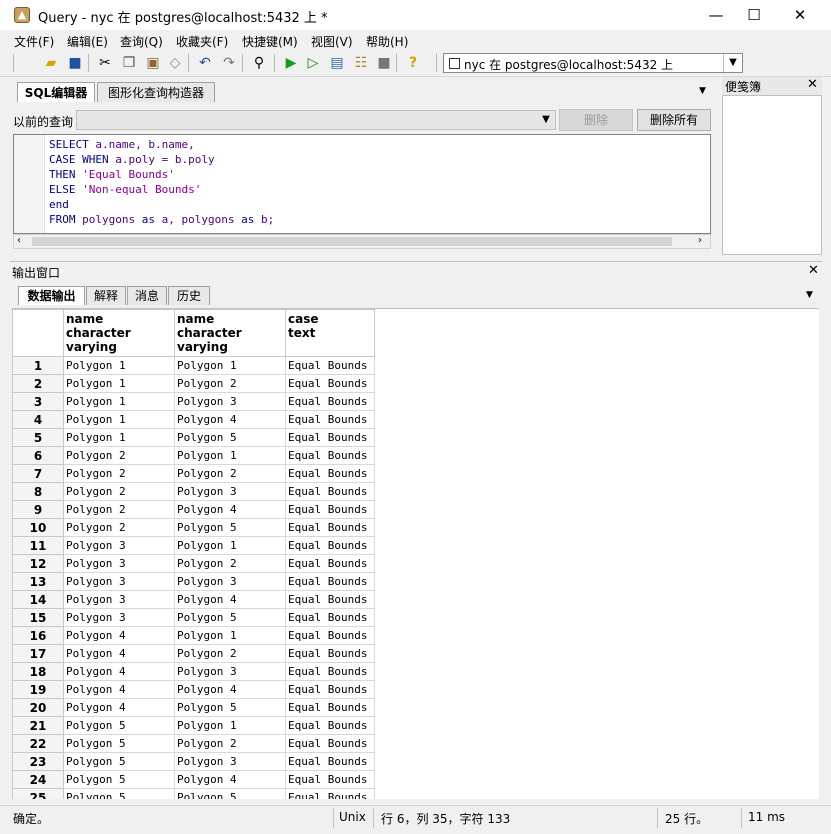  I want to click on row-number-cell: 11, so click(38, 545).